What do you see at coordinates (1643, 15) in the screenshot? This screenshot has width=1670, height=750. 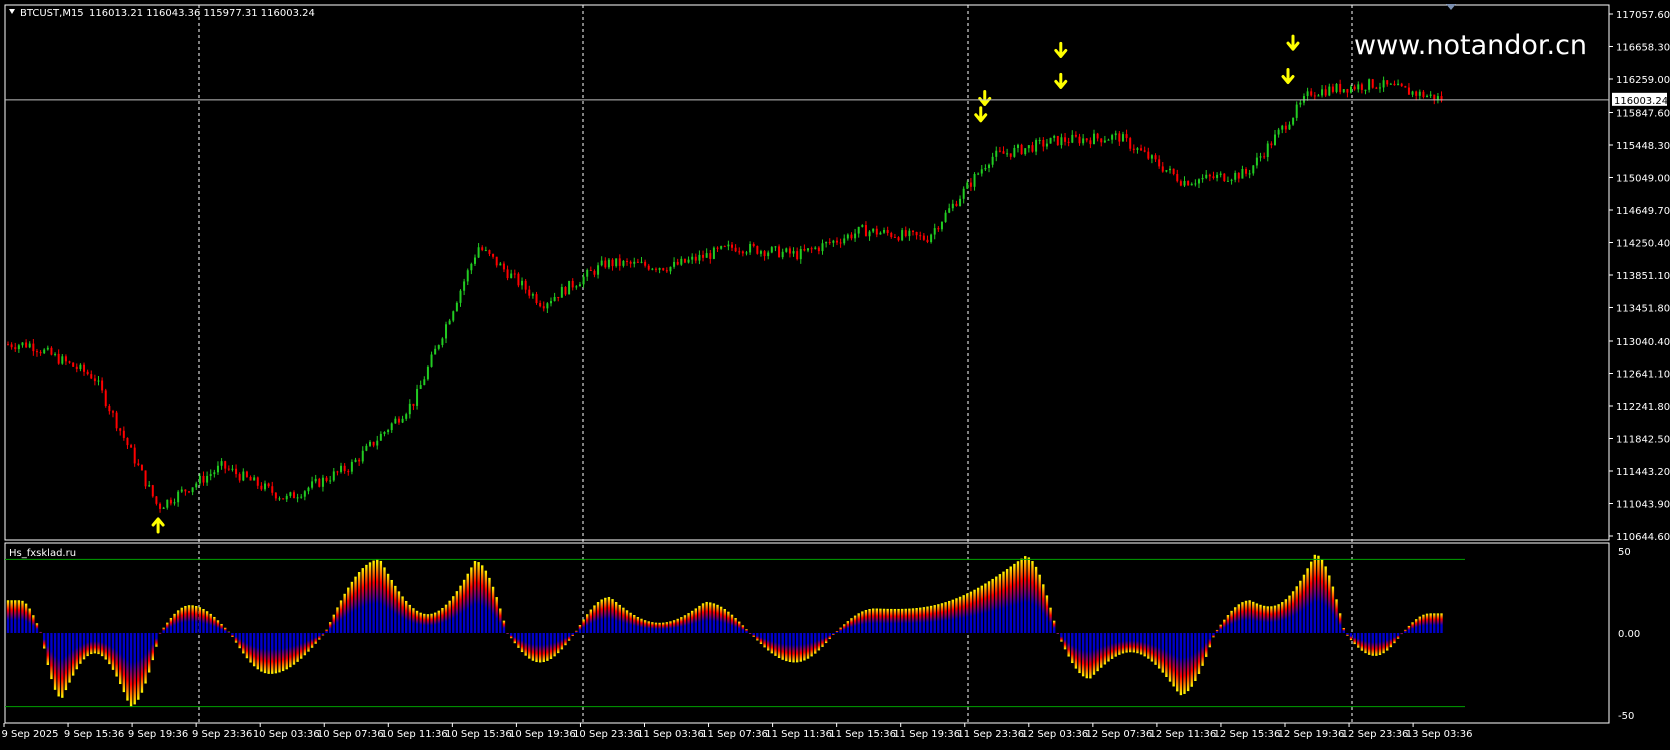 I see `price-axis-label: 117057.60` at bounding box center [1643, 15].